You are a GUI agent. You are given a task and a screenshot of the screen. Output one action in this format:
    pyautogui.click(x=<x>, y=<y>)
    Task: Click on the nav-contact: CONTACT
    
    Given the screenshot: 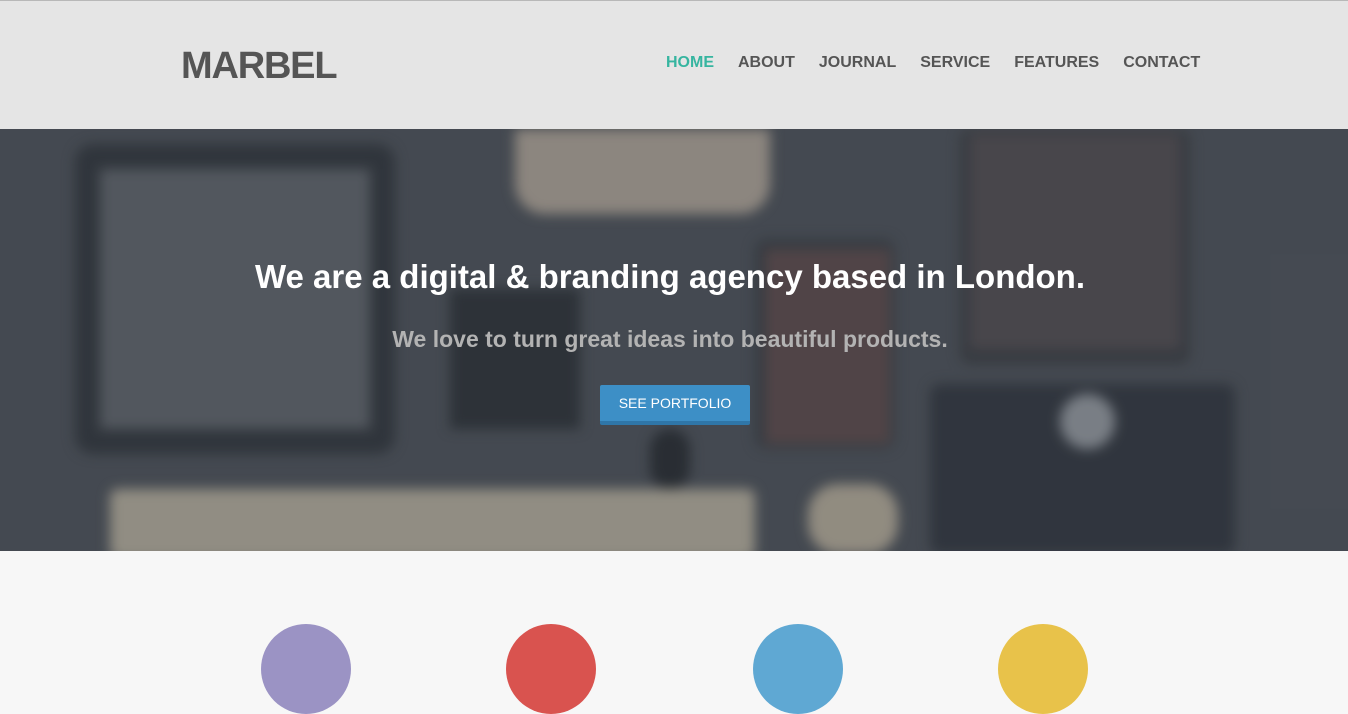 What is the action you would take?
    pyautogui.click(x=1161, y=63)
    